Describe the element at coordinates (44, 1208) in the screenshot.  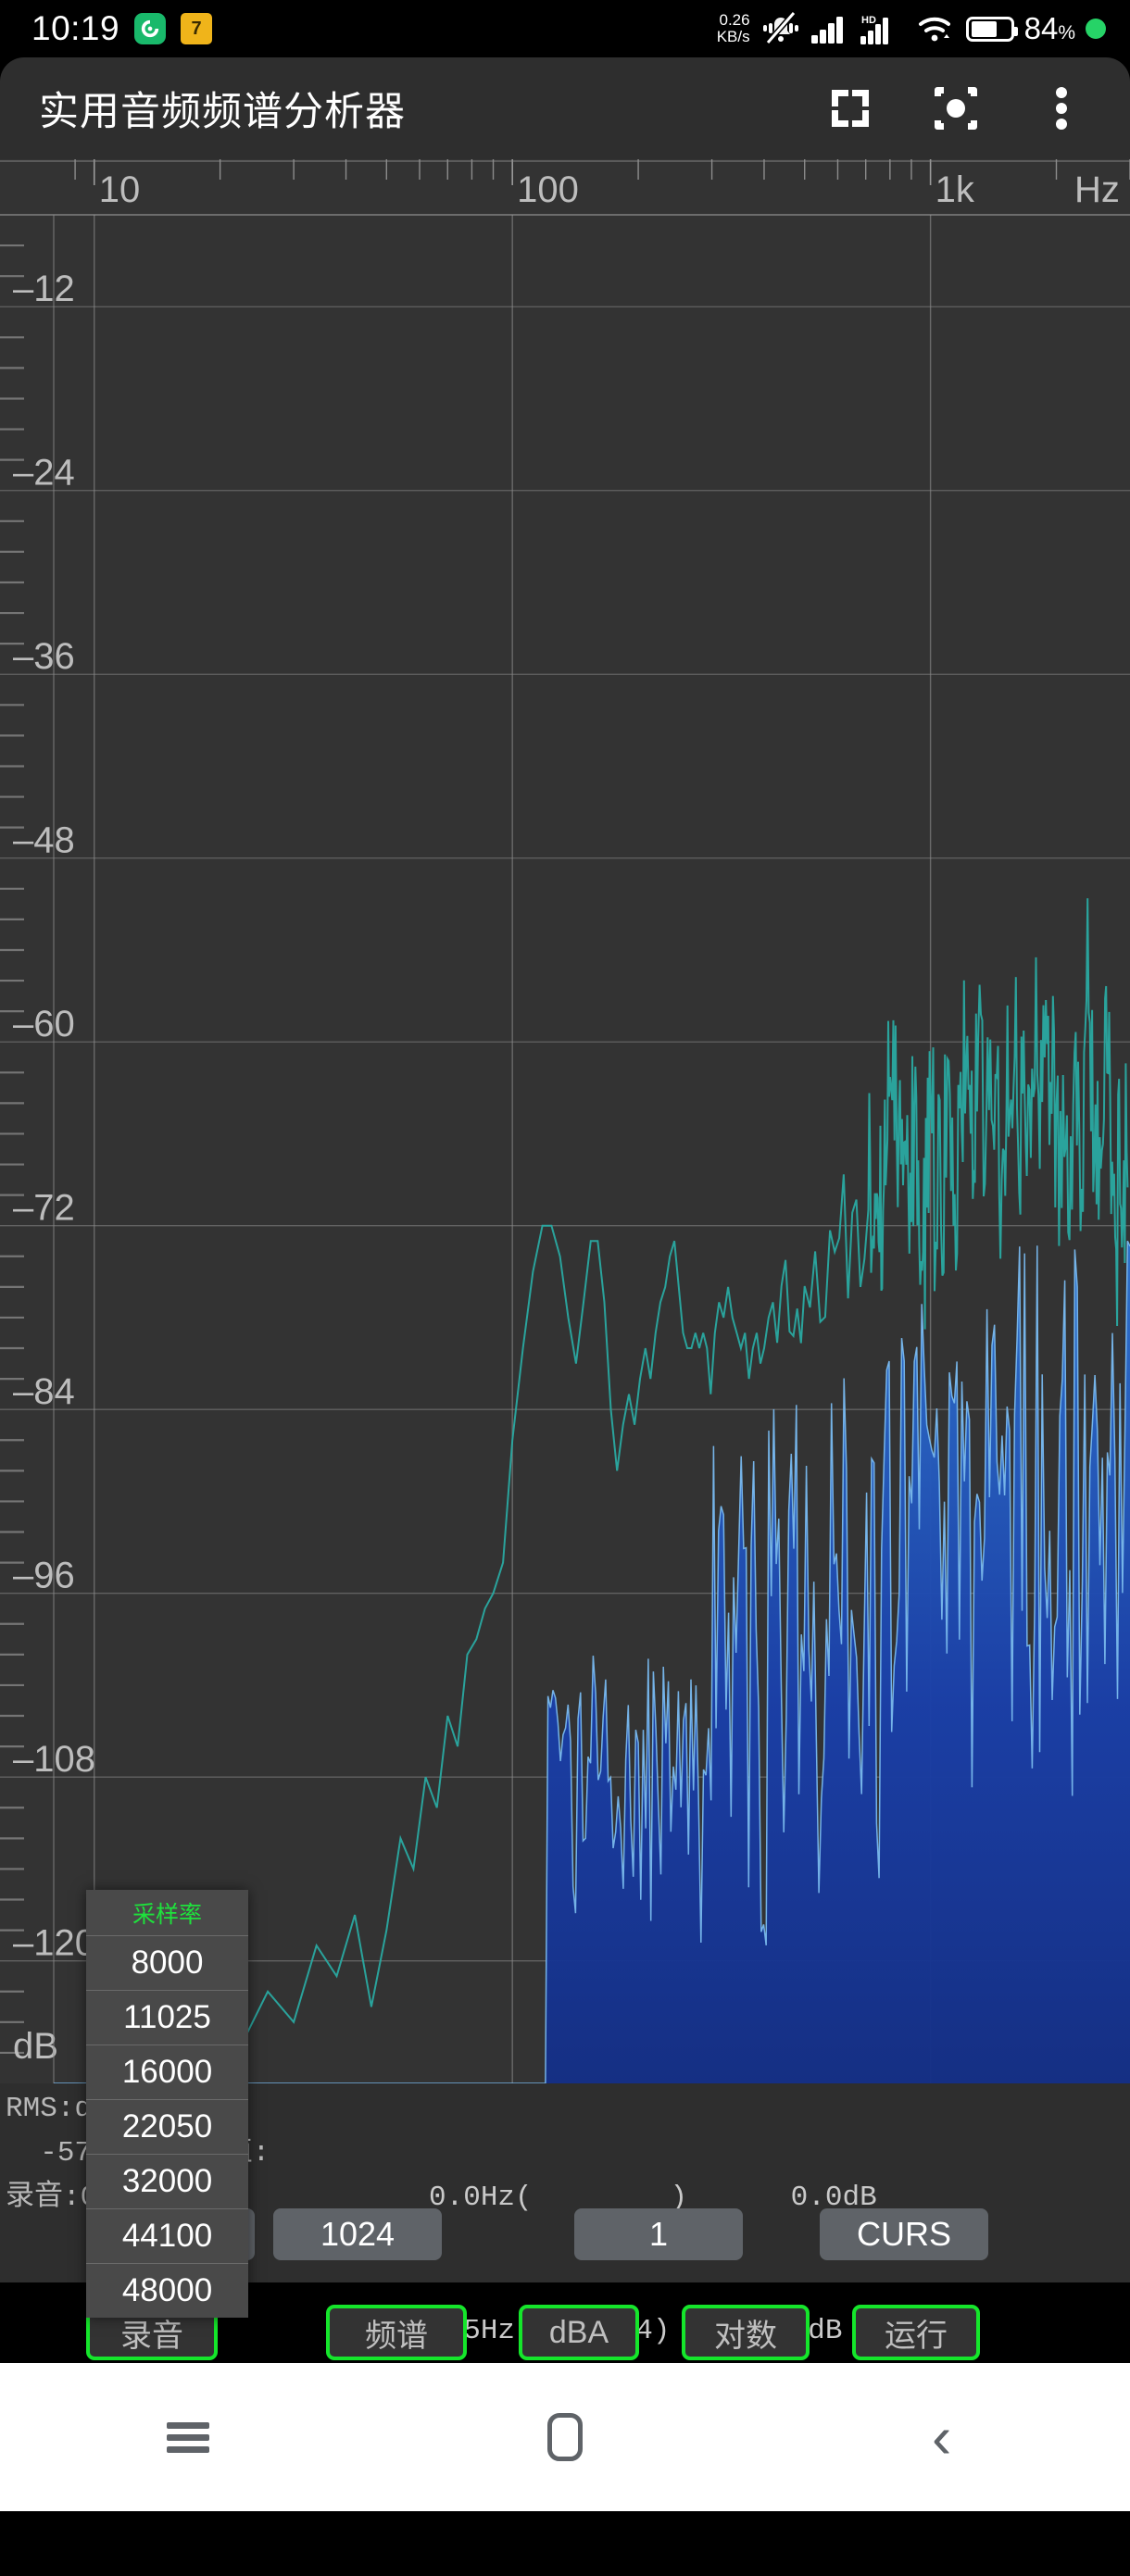
I see `svg-text: –72` at that location.